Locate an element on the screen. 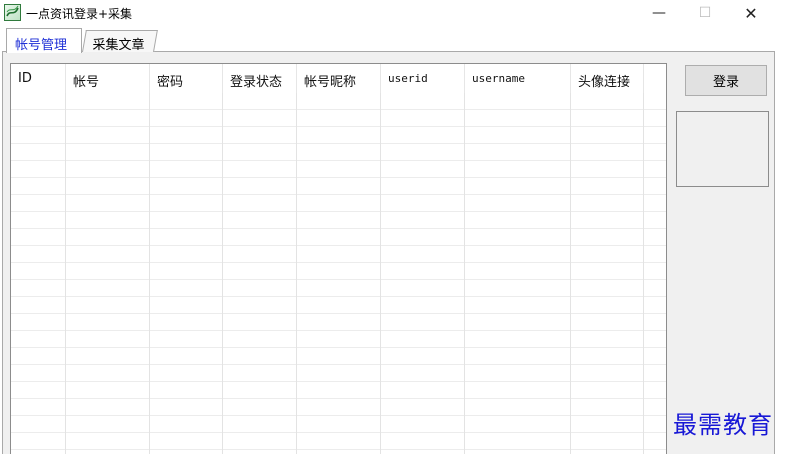 The image size is (796, 454). maximize-icon: ☐ is located at coordinates (705, 13).